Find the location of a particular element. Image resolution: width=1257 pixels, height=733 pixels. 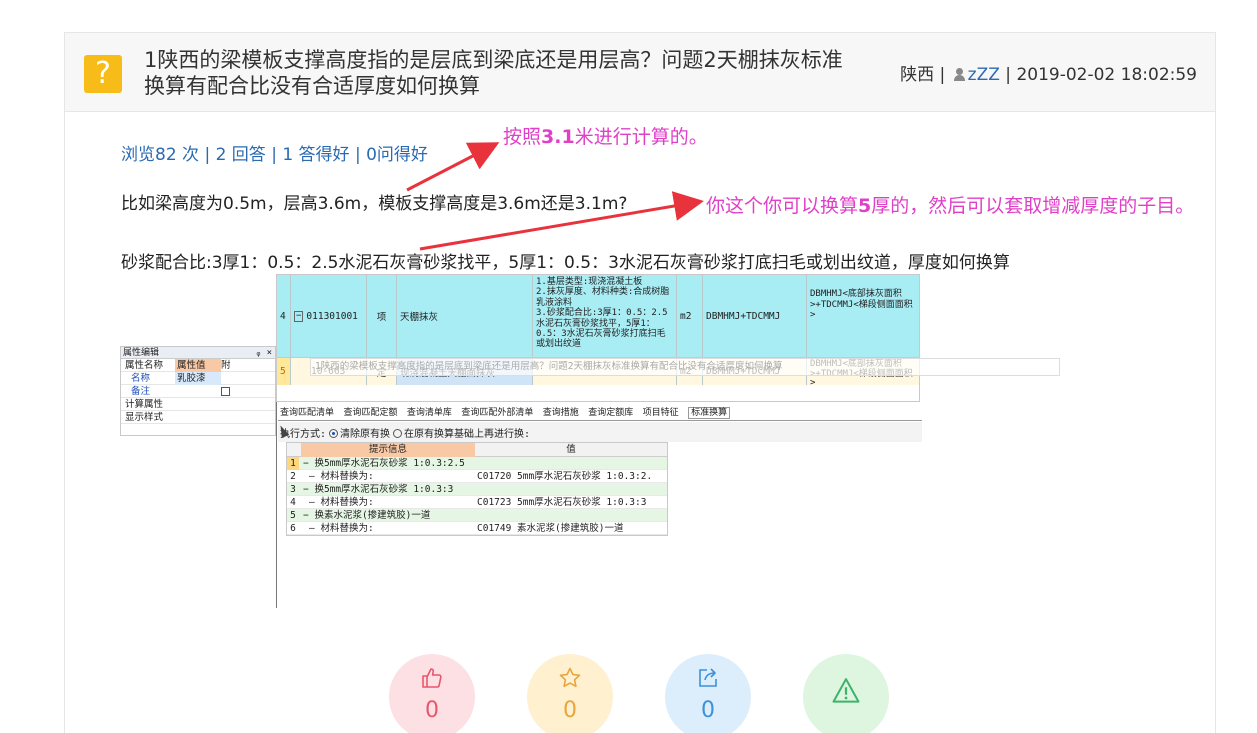

report-button is located at coordinates (846, 693).